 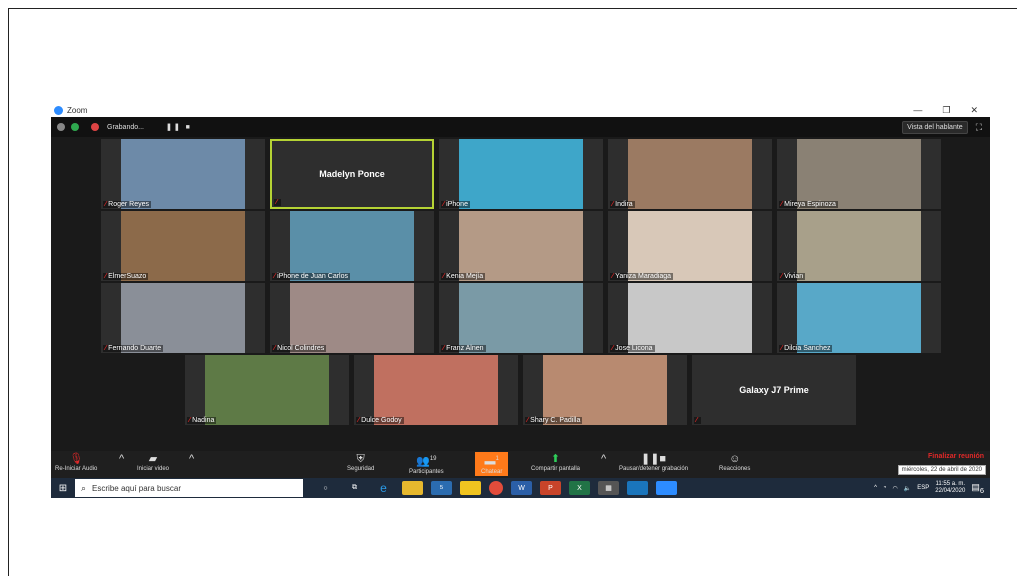 What do you see at coordinates (352, 174) in the screenshot?
I see `participant-tile: Madelyn Ponce ⁄` at bounding box center [352, 174].